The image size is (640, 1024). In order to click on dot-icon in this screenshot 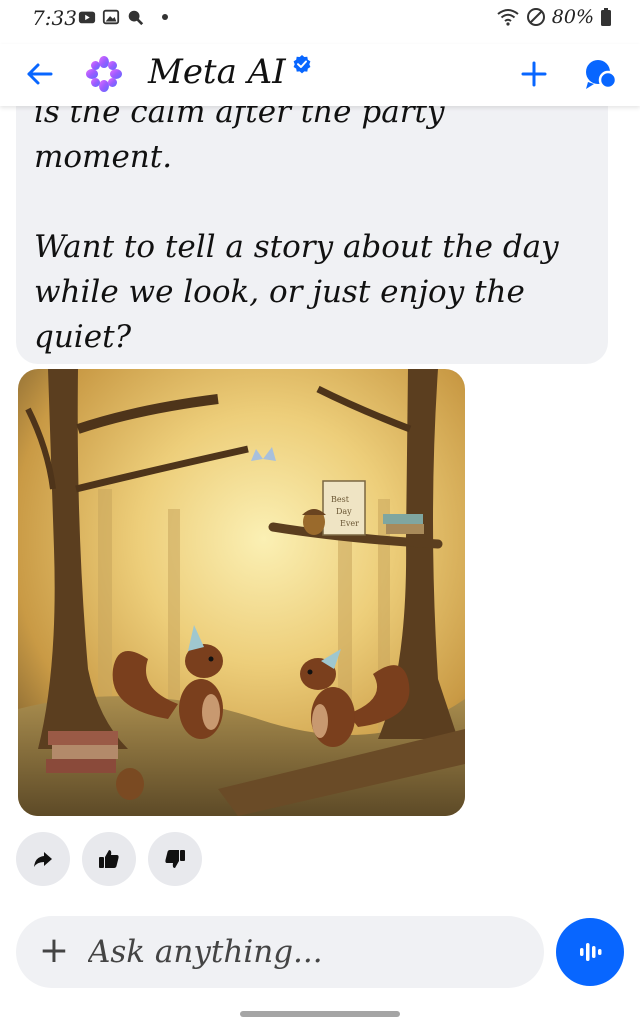, I will do `click(165, 17)`.